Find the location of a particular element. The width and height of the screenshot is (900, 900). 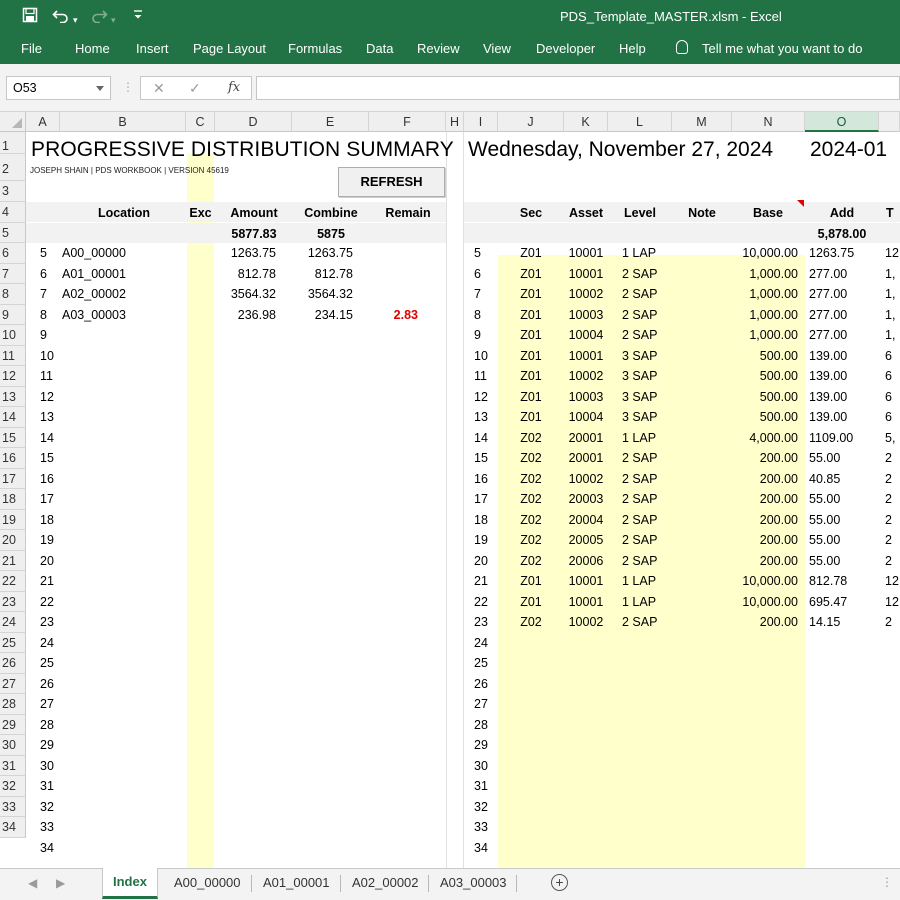

column-header-h: H is located at coordinates (455, 122).